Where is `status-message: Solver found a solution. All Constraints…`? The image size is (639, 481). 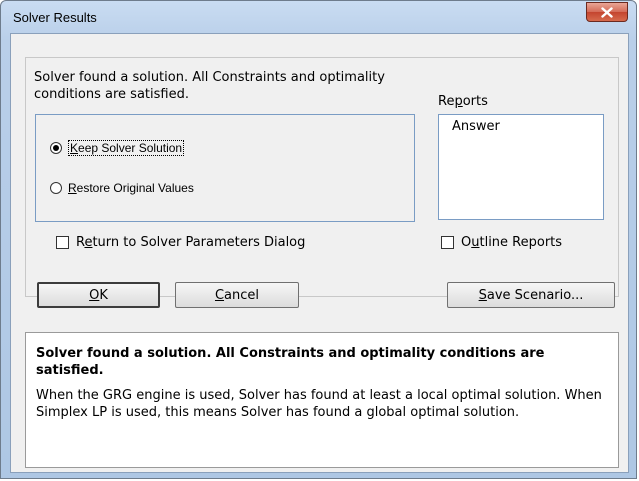
status-message: Solver found a solution. All Constraints… is located at coordinates (244, 86).